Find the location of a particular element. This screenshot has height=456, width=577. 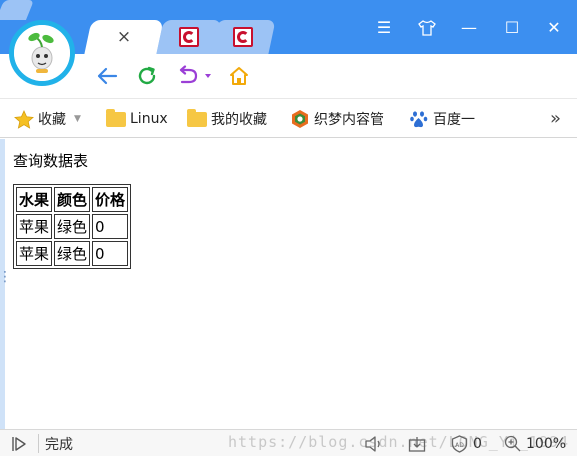

refresh-button is located at coordinates (147, 76).